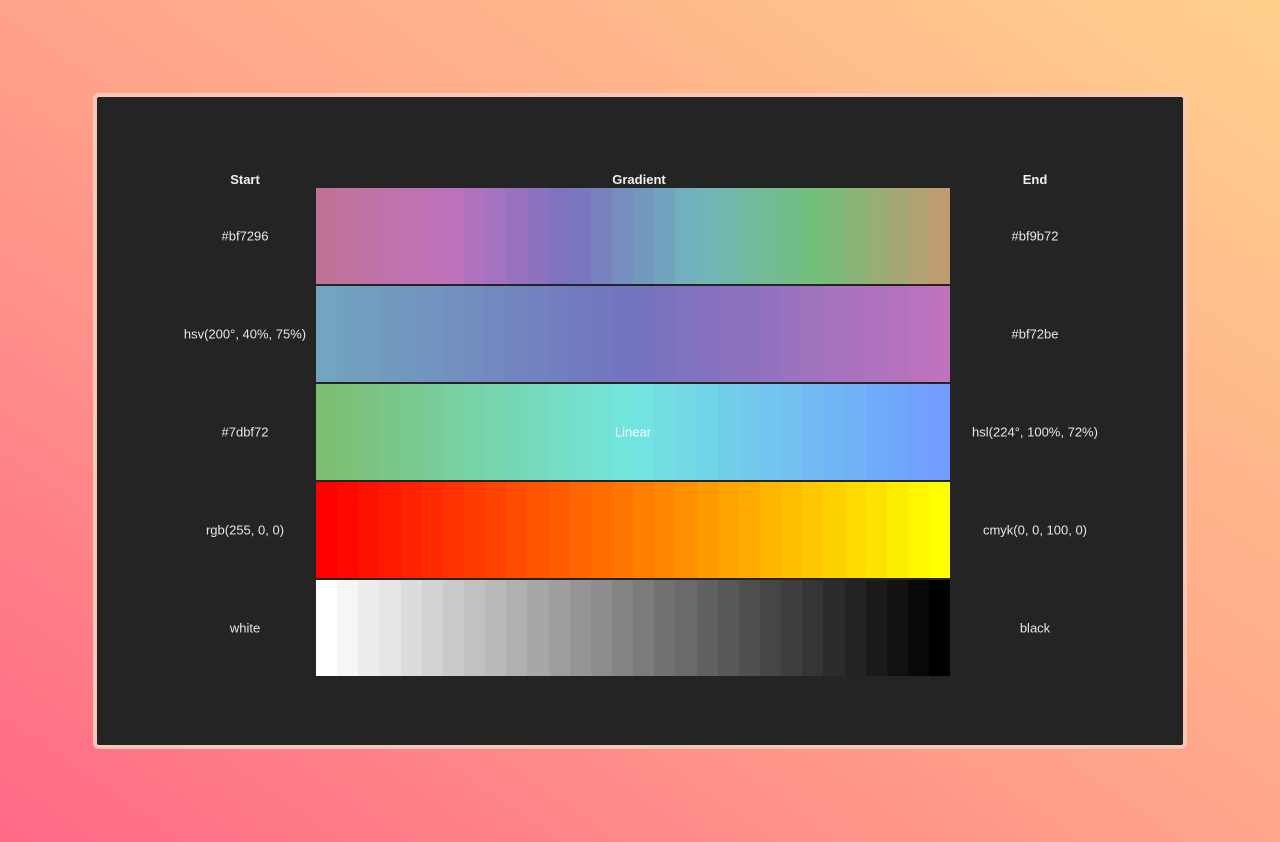 Image resolution: width=1280 pixels, height=842 pixels. Describe the element at coordinates (245, 432) in the screenshot. I see `row-3-start-color: #7dbf72` at that location.